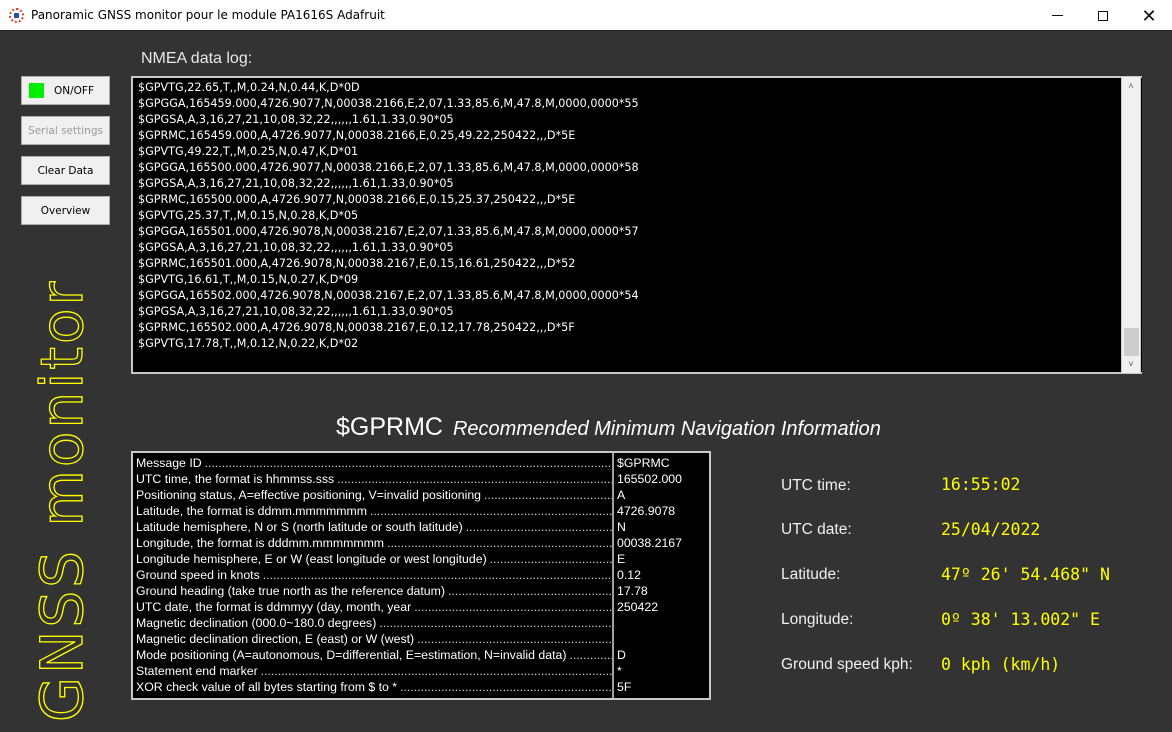 Image resolution: width=1172 pixels, height=732 pixels. Describe the element at coordinates (248, 279) in the screenshot. I see `log-line: $GPVTG,16.61,T,,M,0.15,N,0.27,K,D*09` at that location.